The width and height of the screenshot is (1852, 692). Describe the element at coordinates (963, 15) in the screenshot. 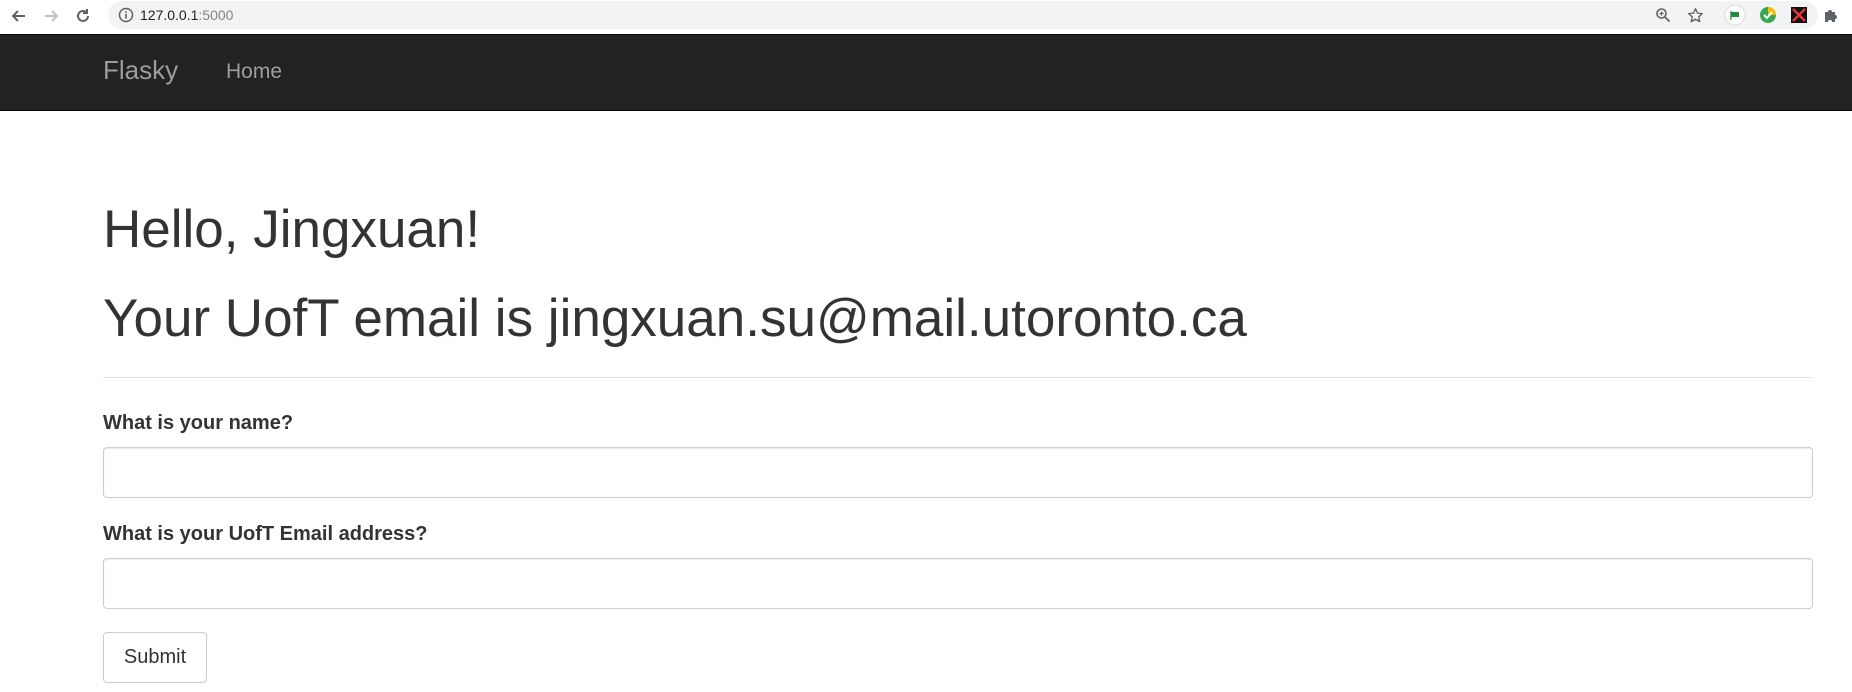

I see `address-bar: 127.0.0.1:5000` at that location.